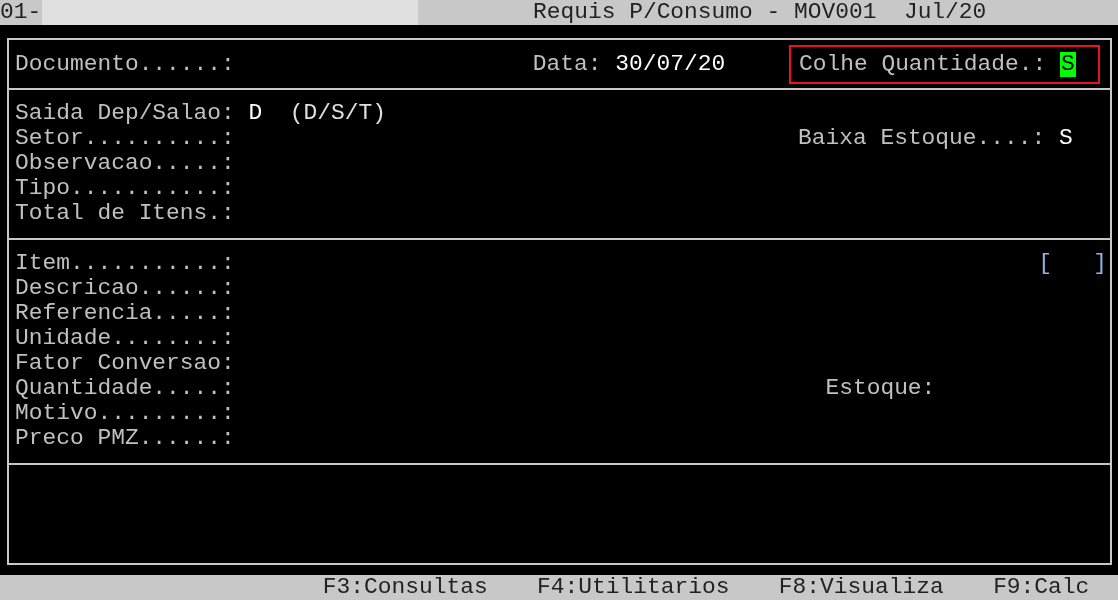 The height and width of the screenshot is (600, 1118). What do you see at coordinates (125, 188) in the screenshot?
I see `field-label: Tipo...........:` at bounding box center [125, 188].